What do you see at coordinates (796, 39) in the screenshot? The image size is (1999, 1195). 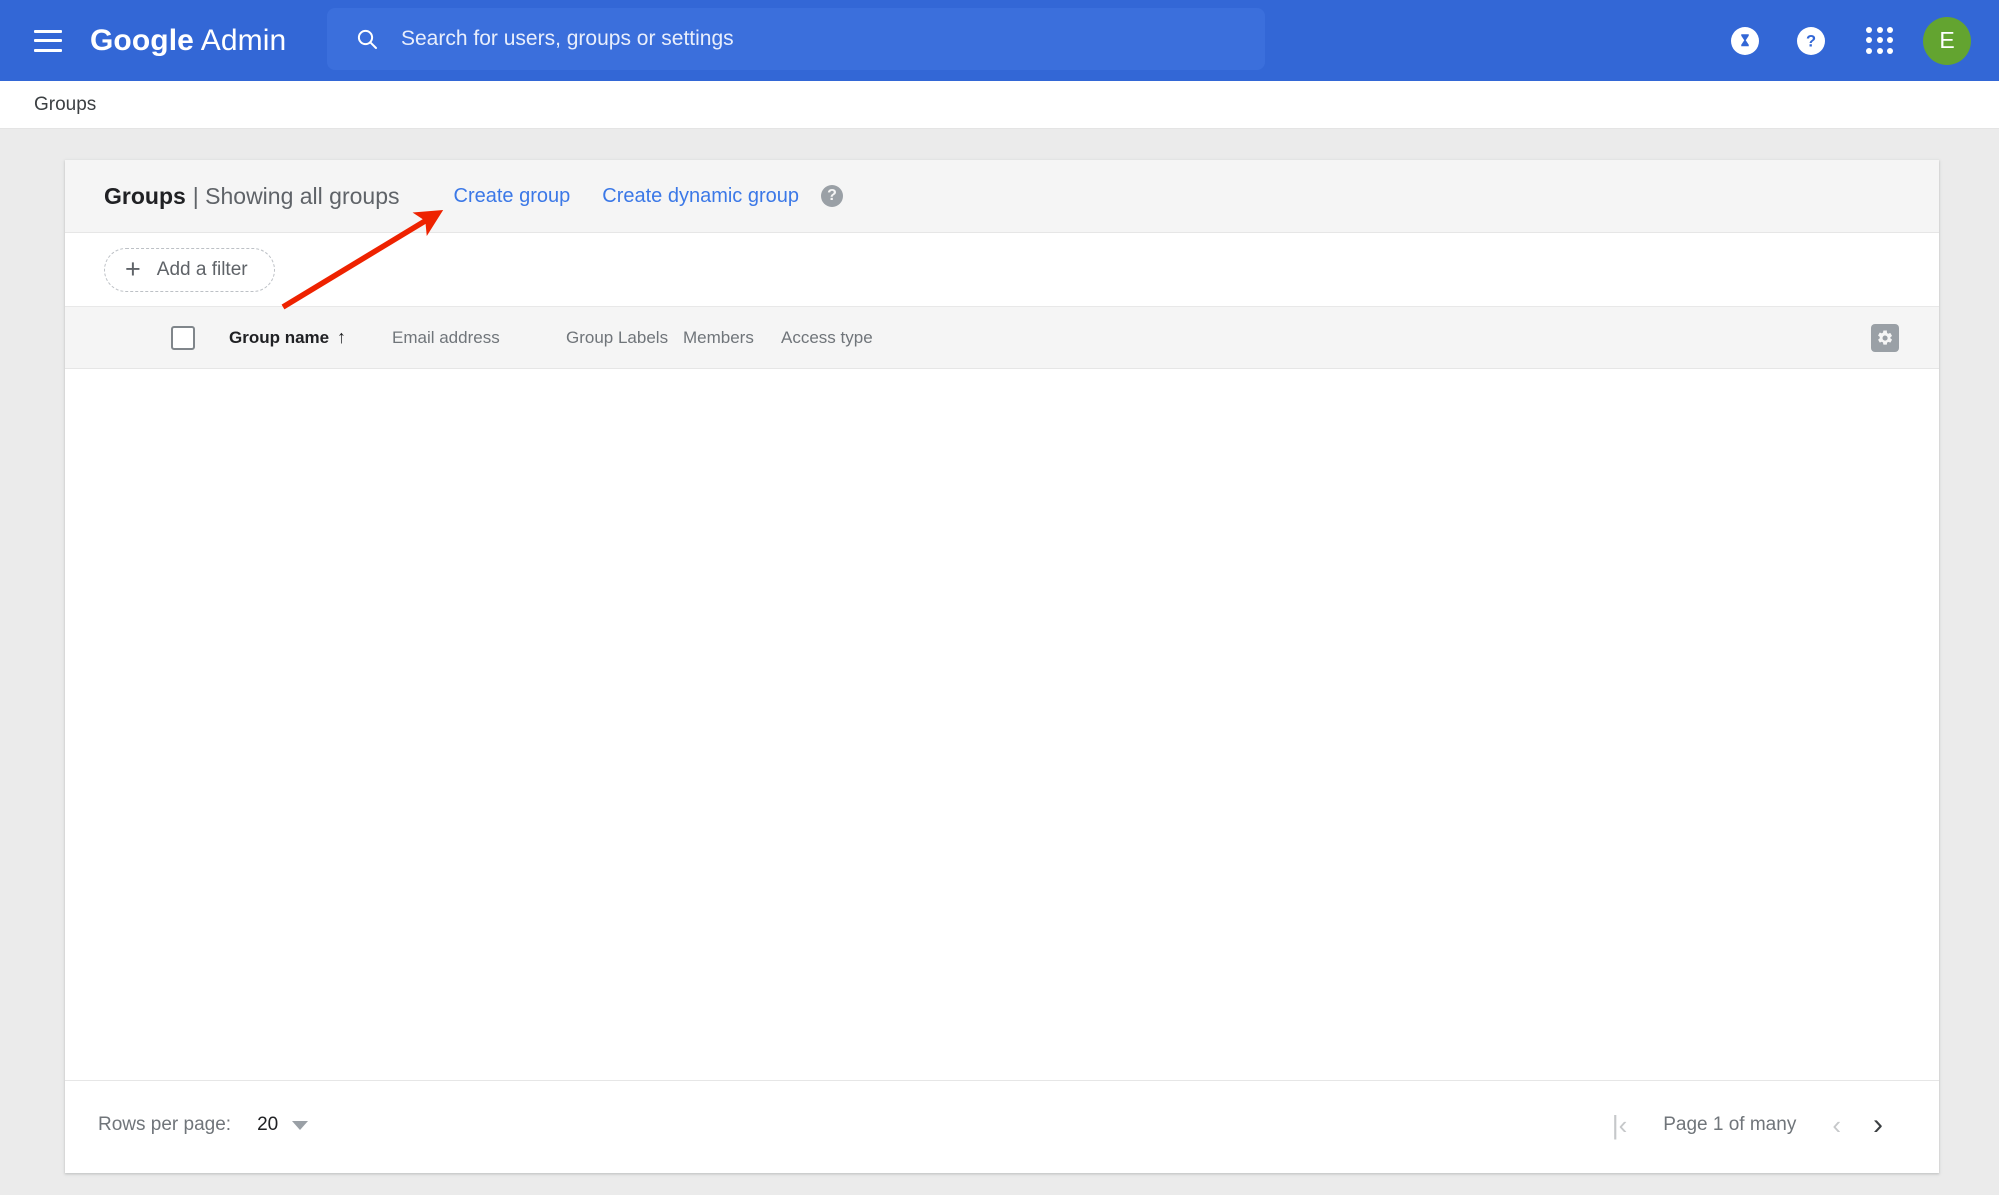 I see `global-search-box: Search for users, groups or settings` at bounding box center [796, 39].